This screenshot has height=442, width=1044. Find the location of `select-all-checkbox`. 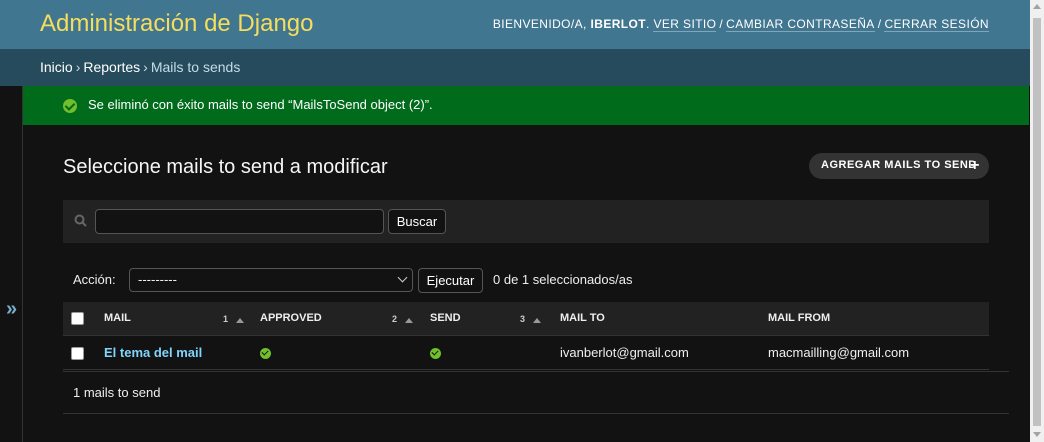

select-all-checkbox is located at coordinates (77, 318).